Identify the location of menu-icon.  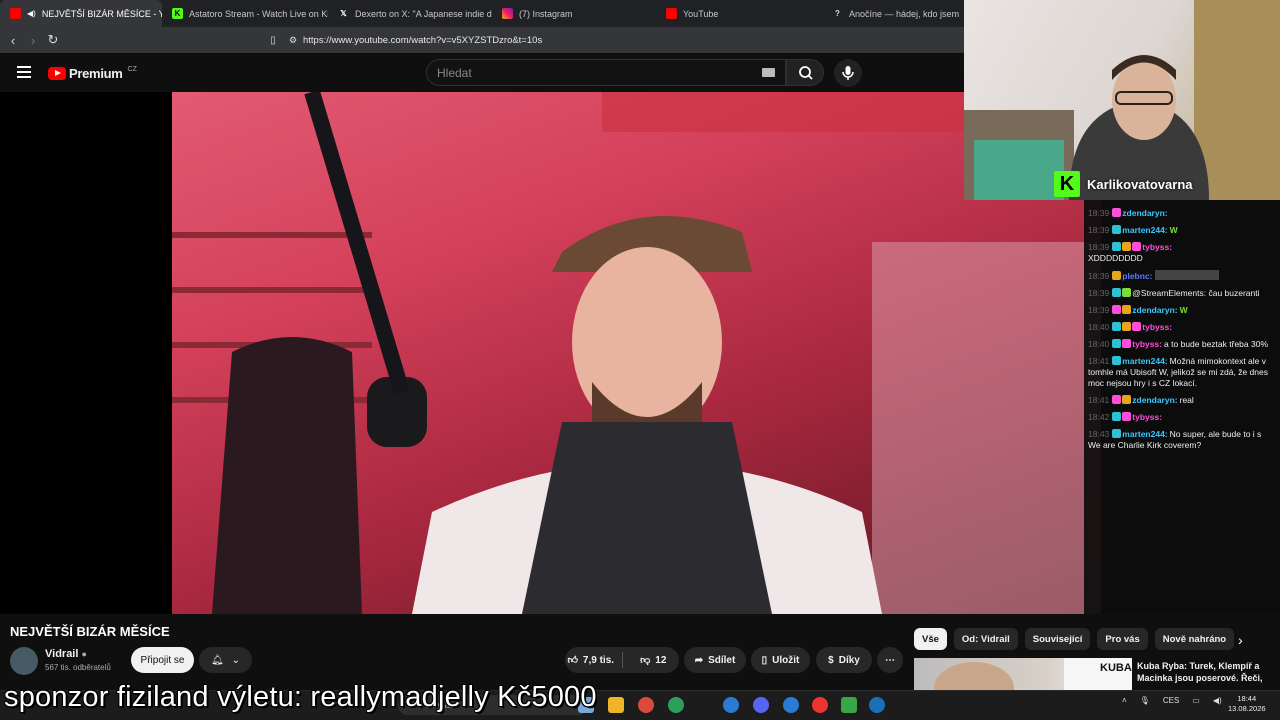
(24, 72).